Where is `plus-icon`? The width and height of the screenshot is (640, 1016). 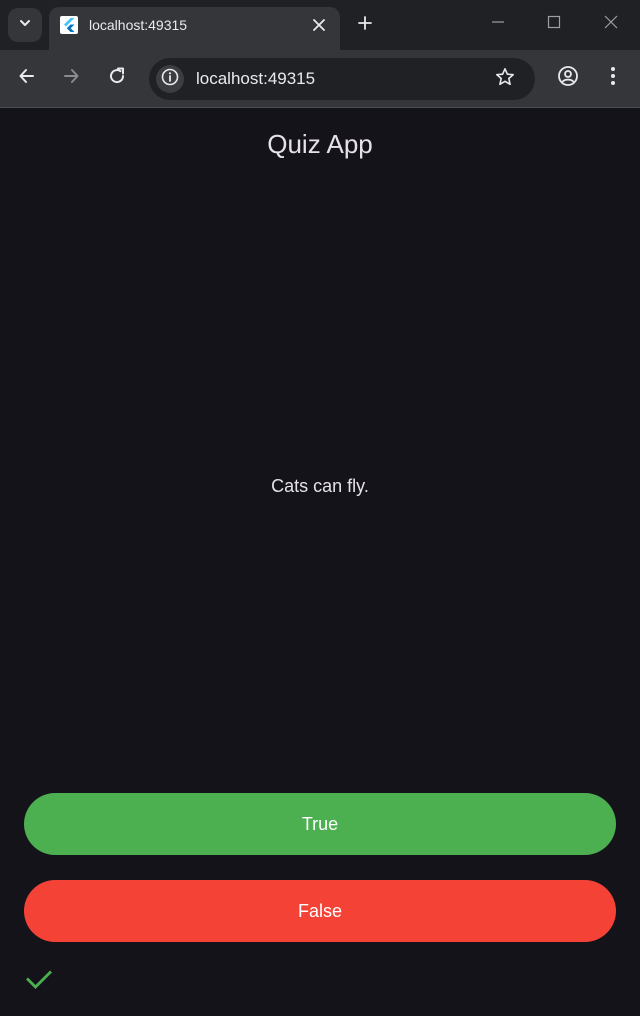 plus-icon is located at coordinates (365, 25).